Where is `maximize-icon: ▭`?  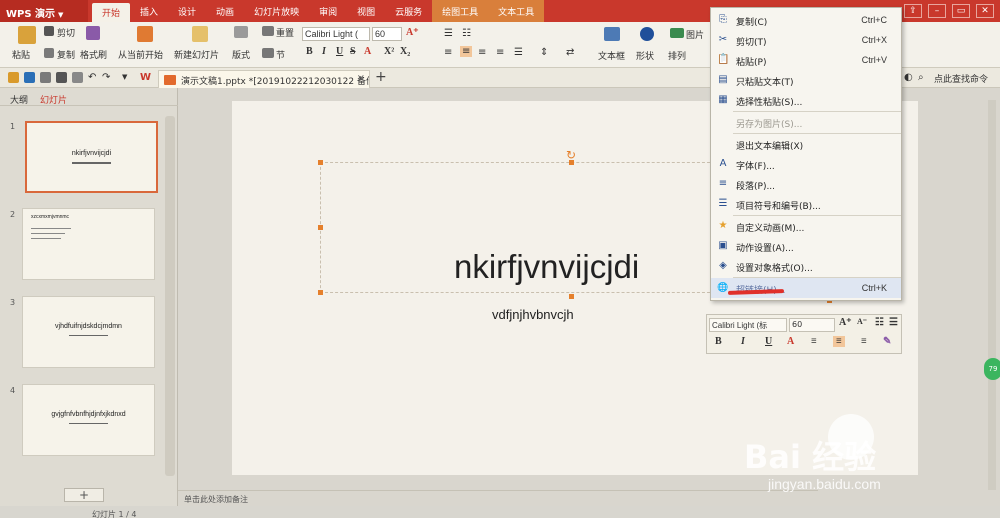 maximize-icon: ▭ is located at coordinates (961, 11).